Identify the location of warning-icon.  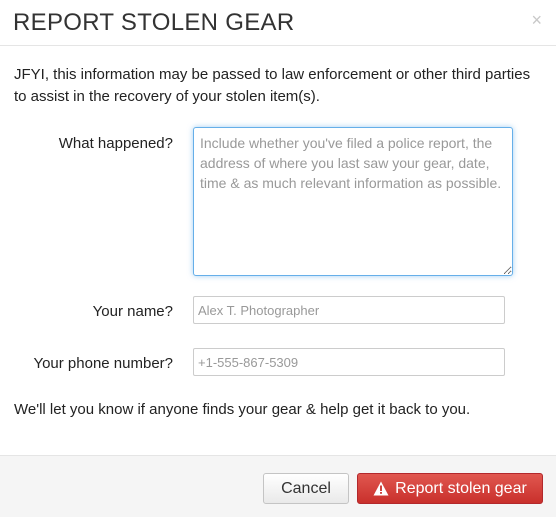
(381, 488).